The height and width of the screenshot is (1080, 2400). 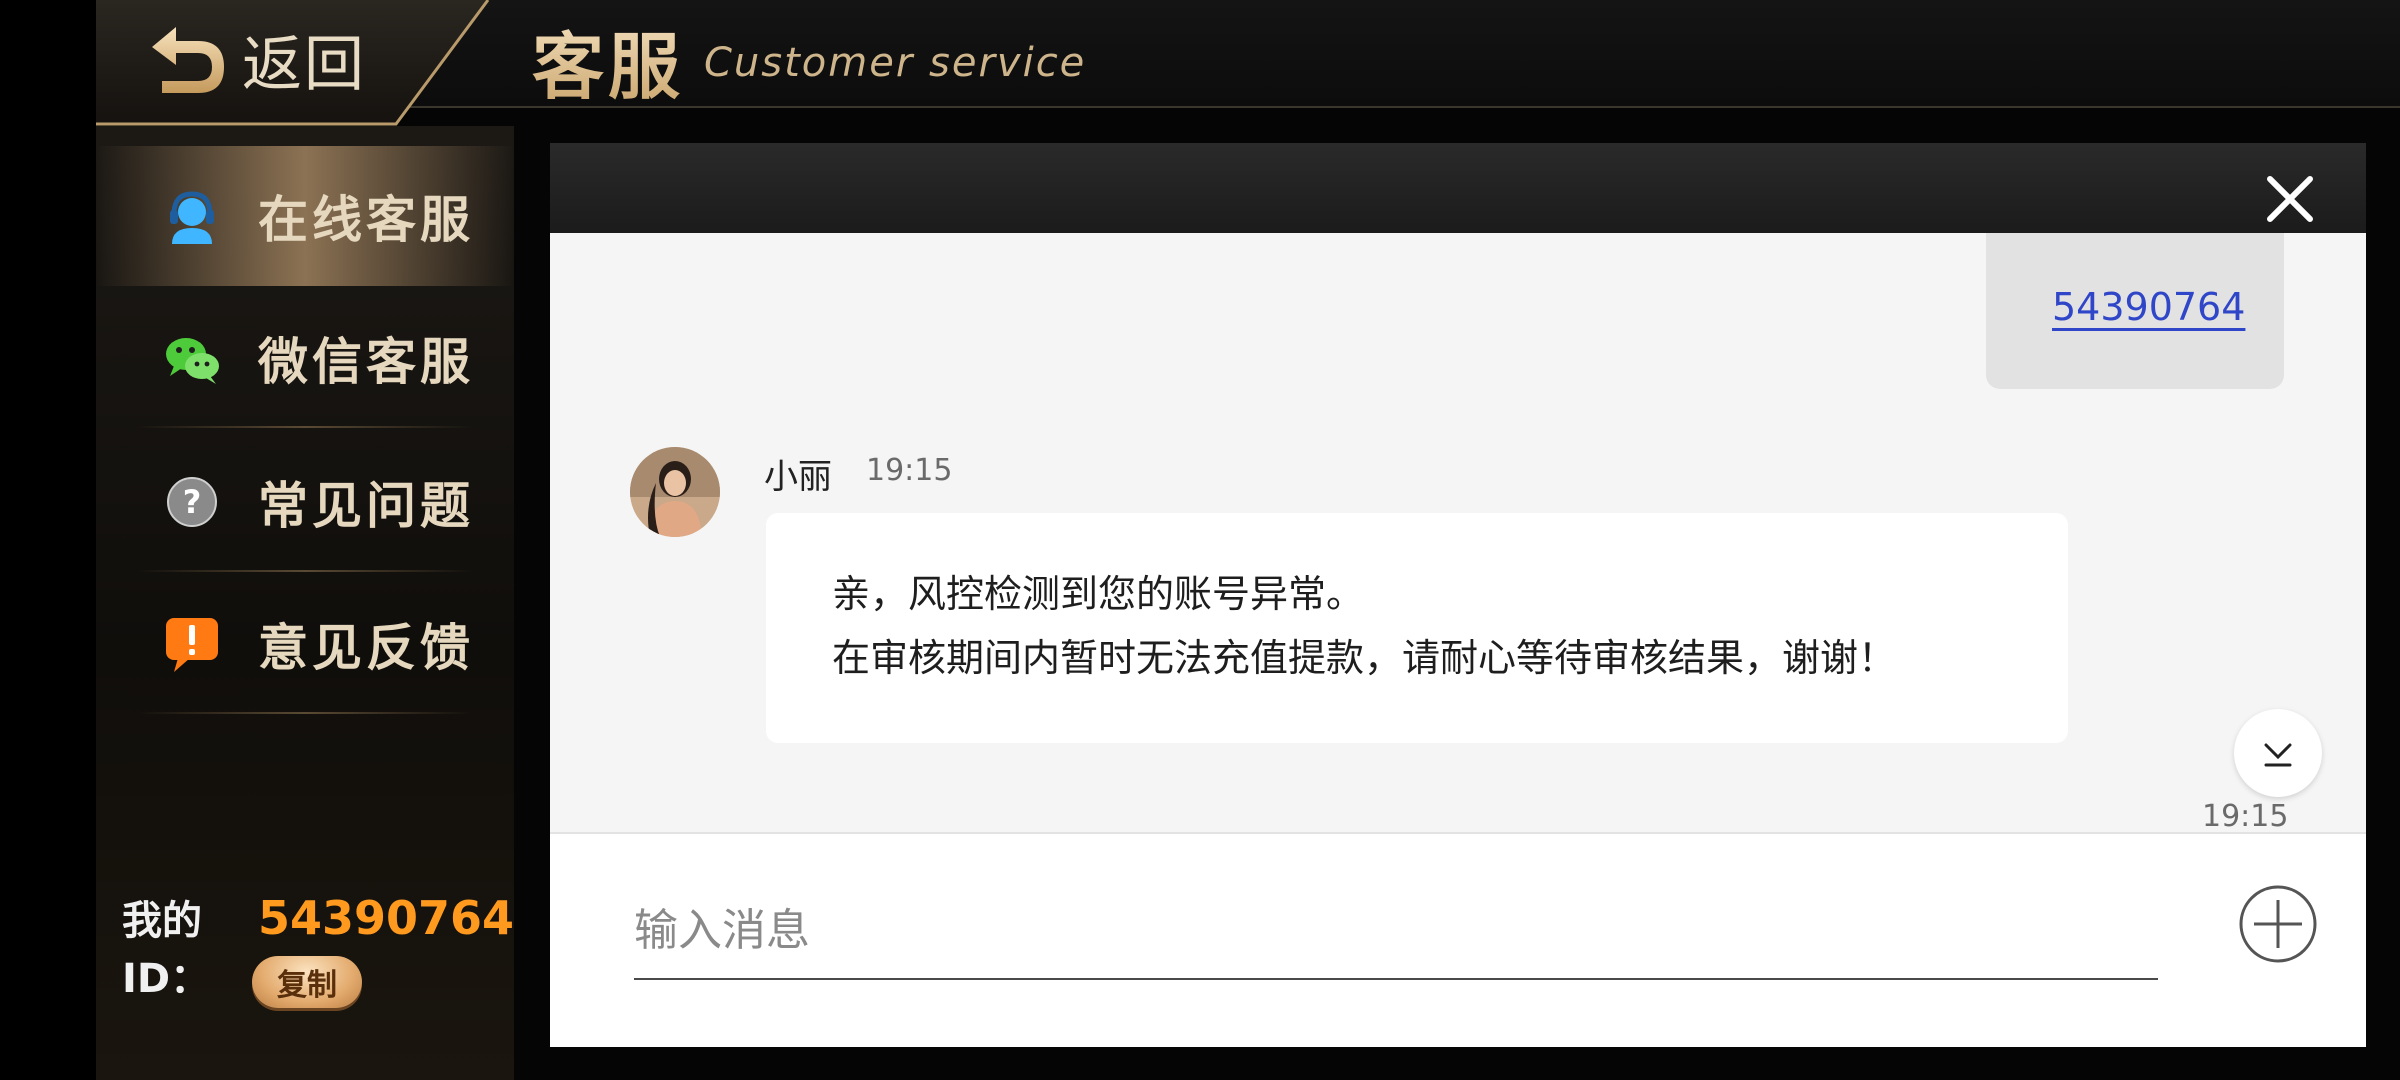 What do you see at coordinates (1364, 658) in the screenshot?
I see `agent-message-line: 在审核期间内暂时无法充值提款，请耐心等待审核结果，谢谢！` at bounding box center [1364, 658].